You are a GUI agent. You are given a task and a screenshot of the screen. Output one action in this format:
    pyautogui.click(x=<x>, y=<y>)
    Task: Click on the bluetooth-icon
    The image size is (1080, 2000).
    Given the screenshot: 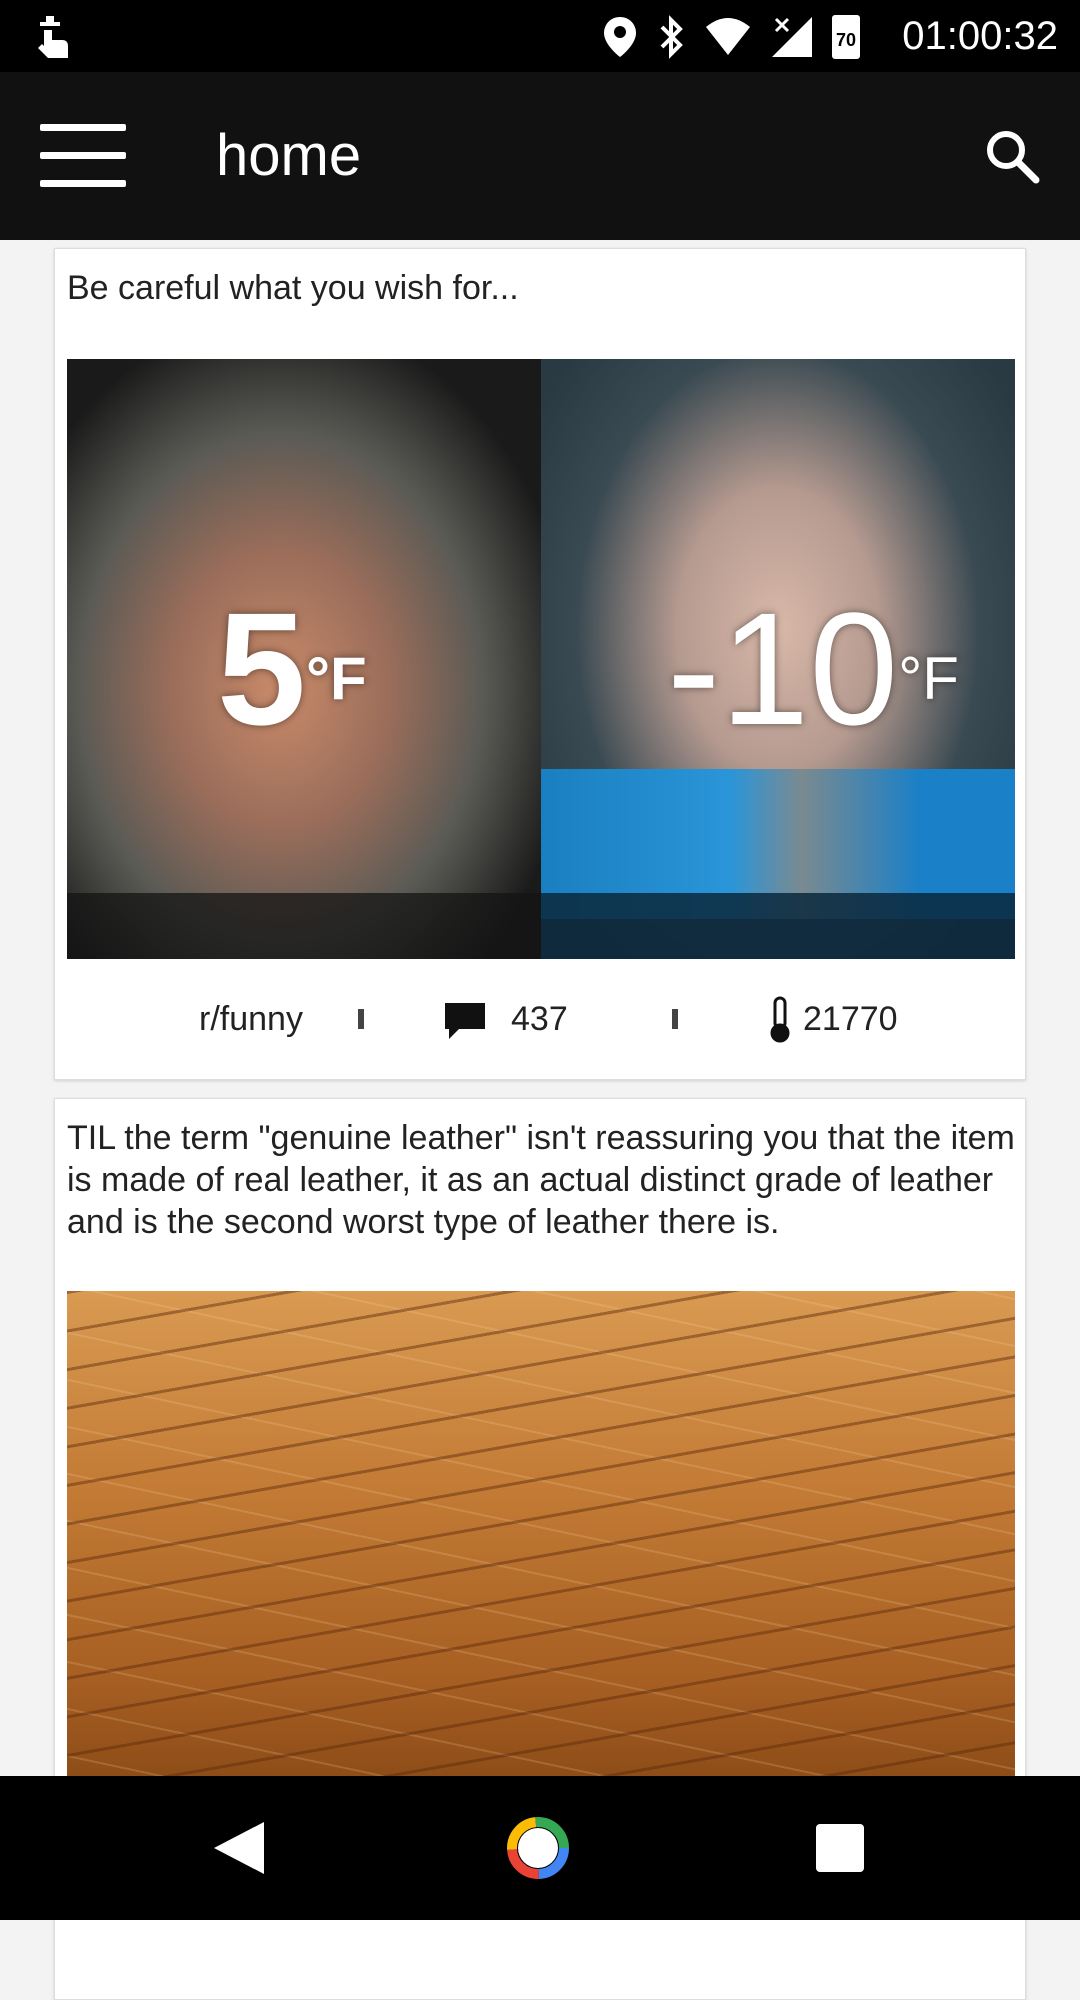 What is the action you would take?
    pyautogui.click(x=671, y=37)
    